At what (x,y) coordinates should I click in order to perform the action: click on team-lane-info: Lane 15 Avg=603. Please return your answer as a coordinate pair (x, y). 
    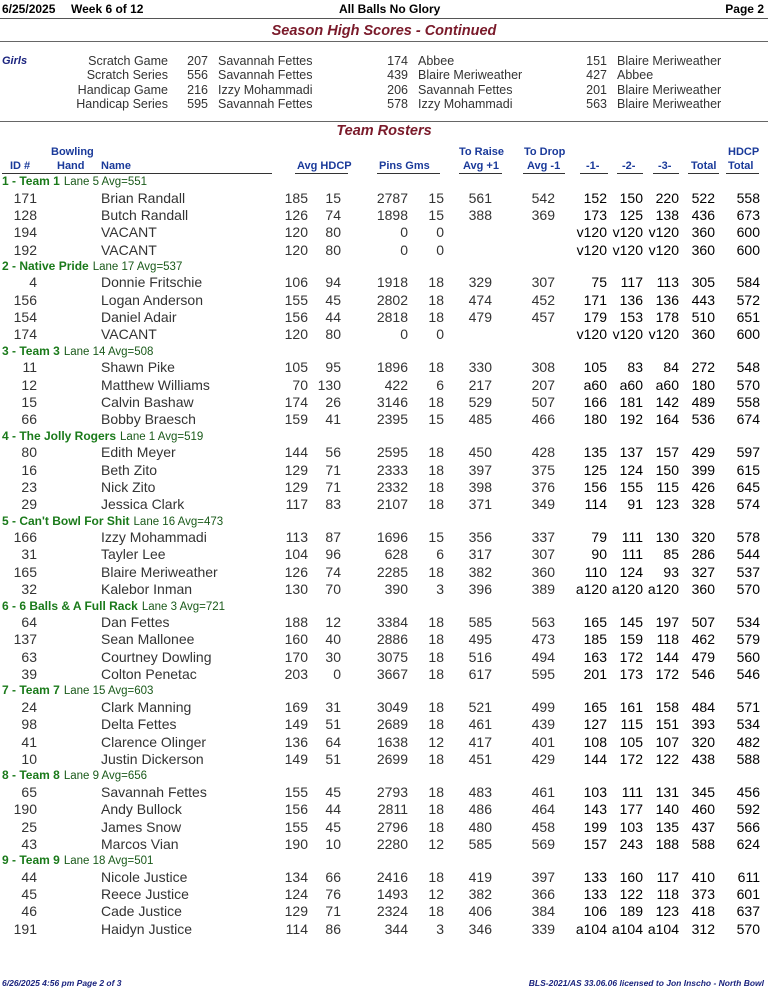
    Looking at the image, I should click on (108, 691).